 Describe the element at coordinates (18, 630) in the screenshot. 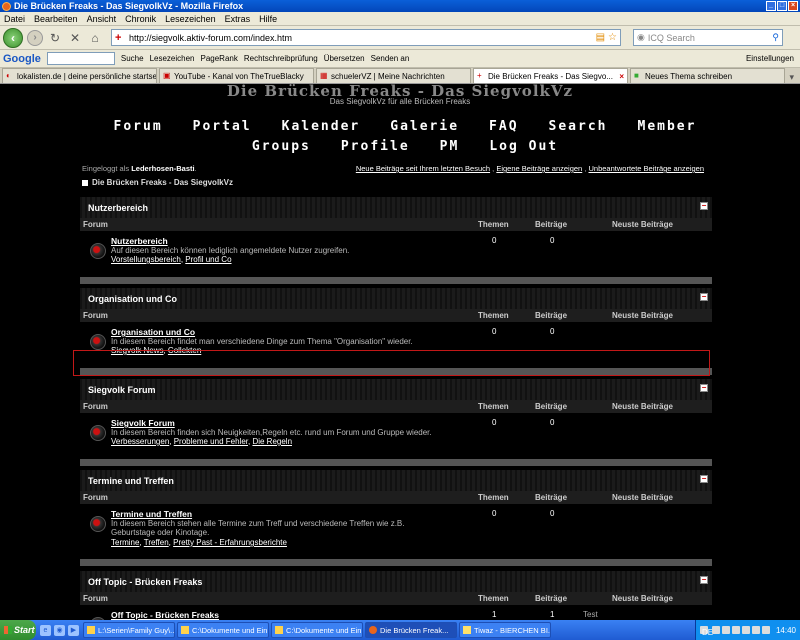

I see `start-button: Start` at that location.